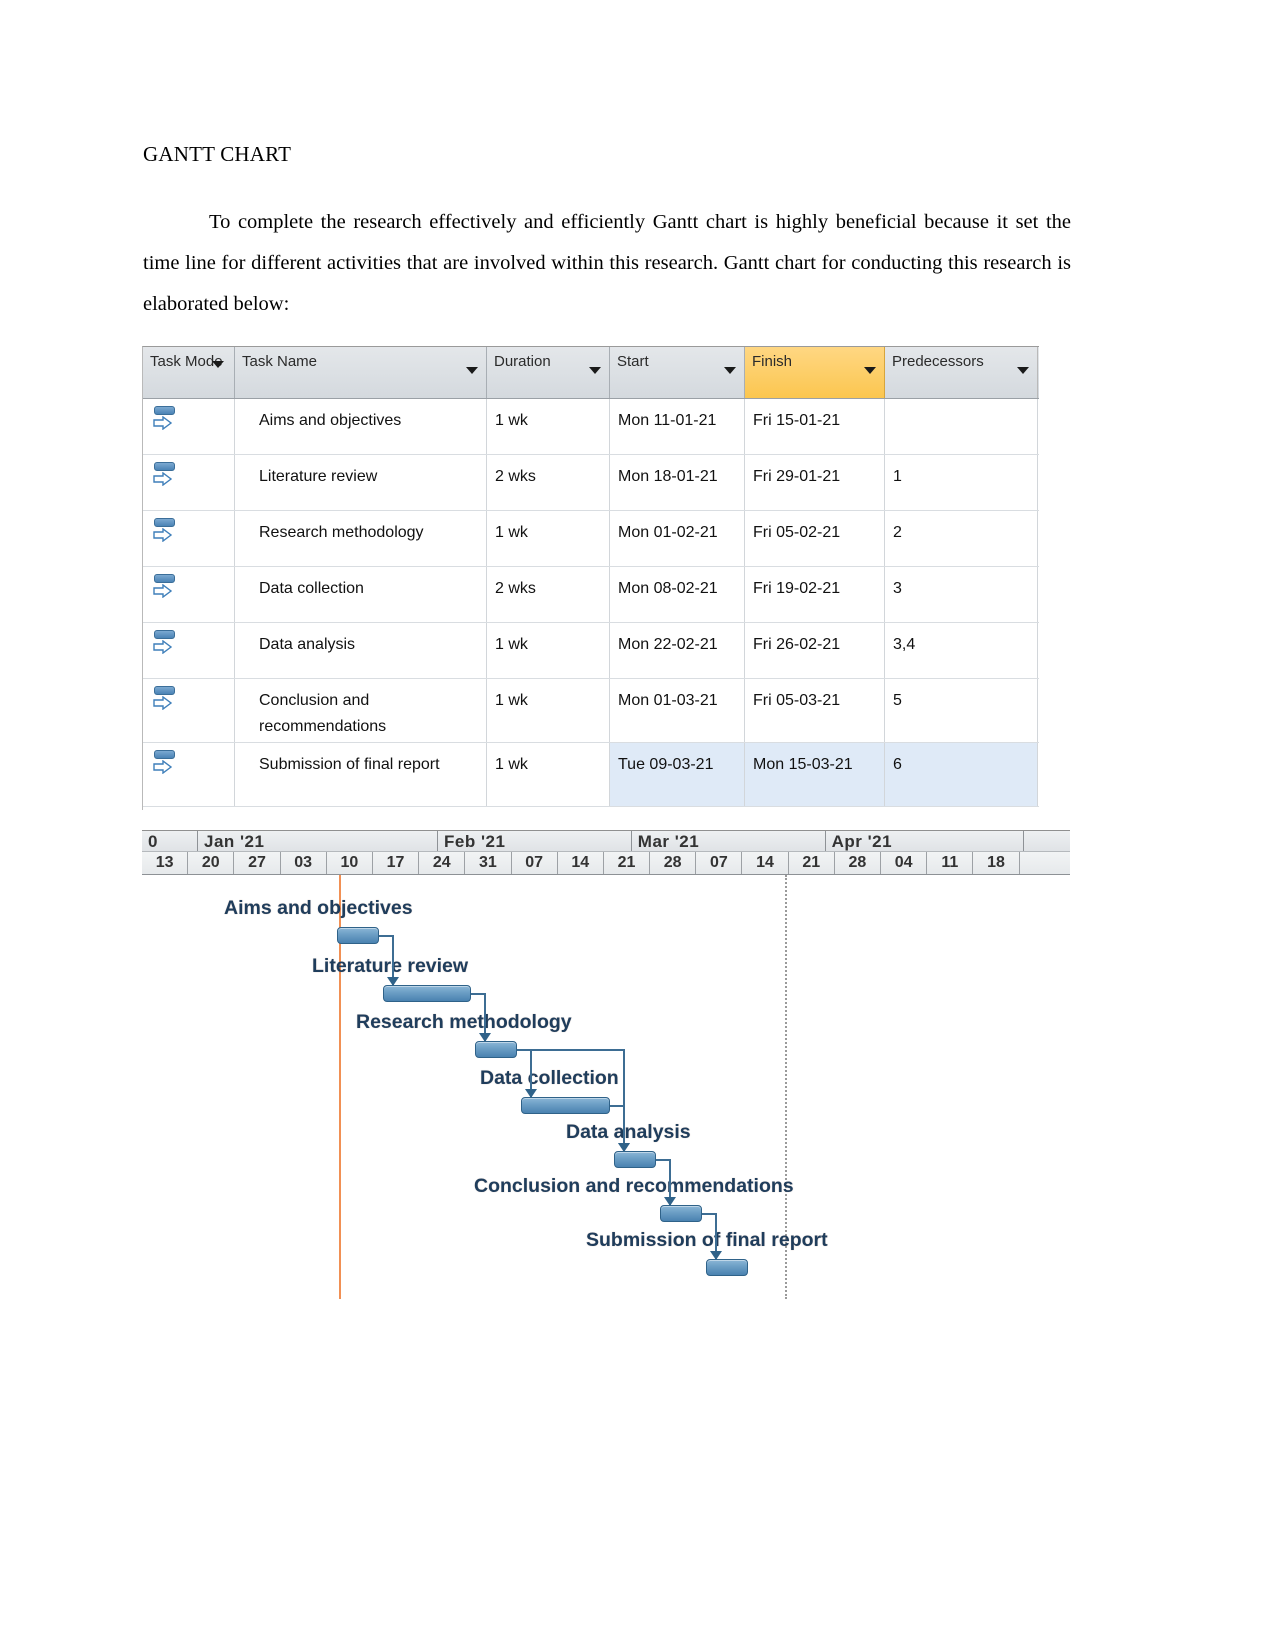 This screenshot has height=1650, width=1275. What do you see at coordinates (815, 426) in the screenshot?
I see `cell-finish: Fri 15-01-21` at bounding box center [815, 426].